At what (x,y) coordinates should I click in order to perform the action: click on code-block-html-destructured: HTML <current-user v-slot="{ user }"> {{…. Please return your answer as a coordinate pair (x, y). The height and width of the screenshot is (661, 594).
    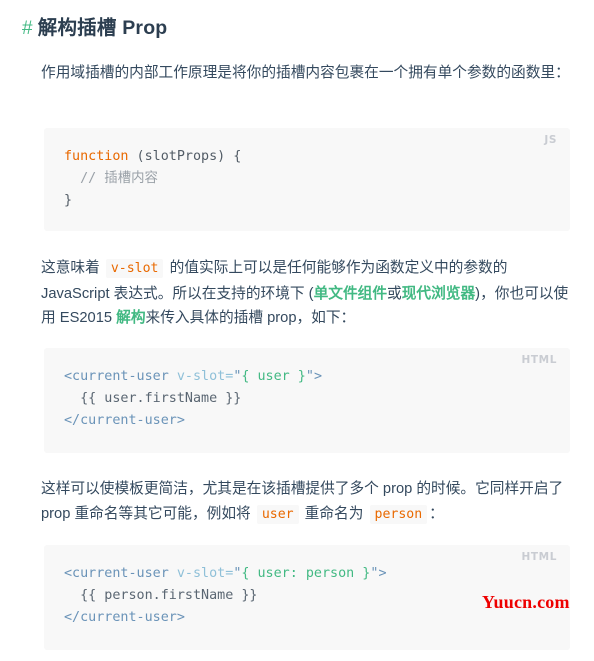
    Looking at the image, I should click on (307, 400).